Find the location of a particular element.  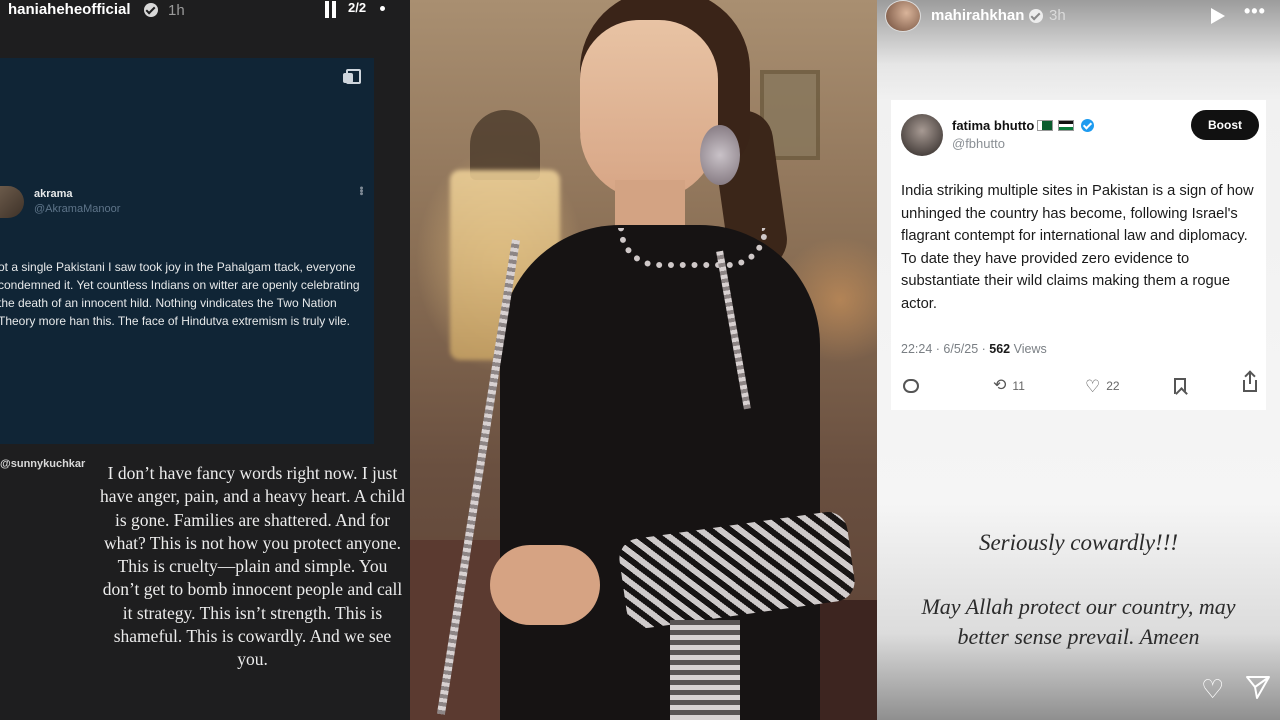

palestine-flag-icon is located at coordinates (1066, 125).